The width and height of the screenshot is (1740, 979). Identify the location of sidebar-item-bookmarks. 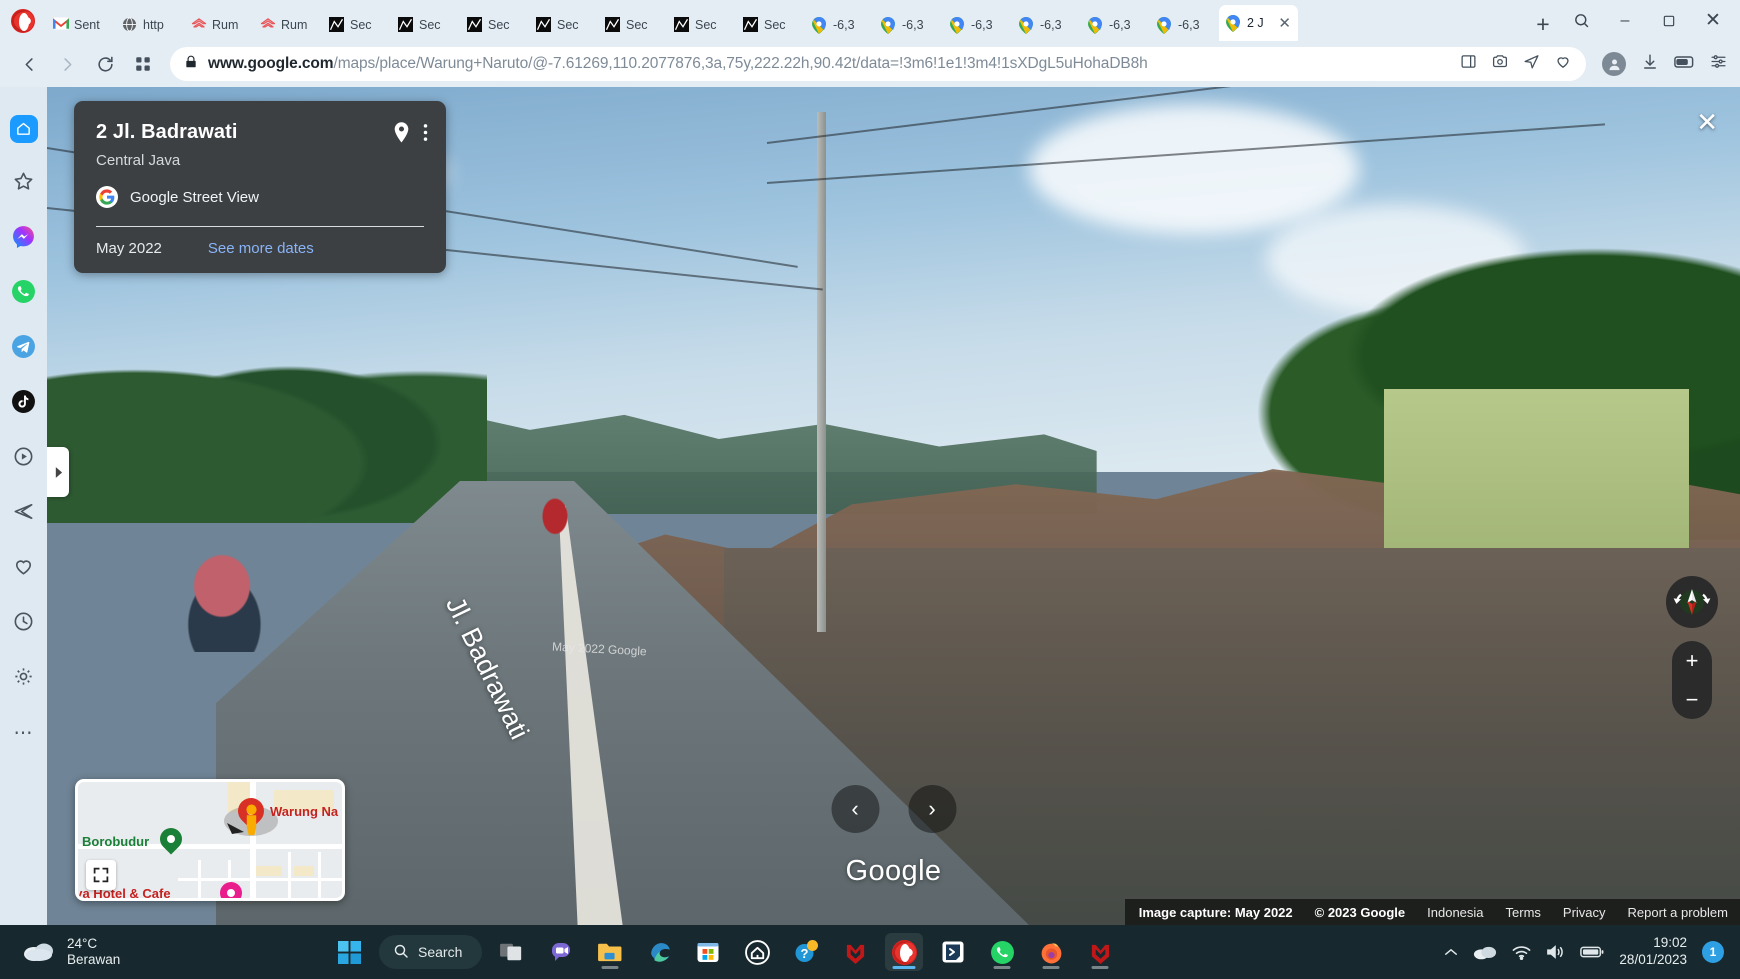
(23, 183).